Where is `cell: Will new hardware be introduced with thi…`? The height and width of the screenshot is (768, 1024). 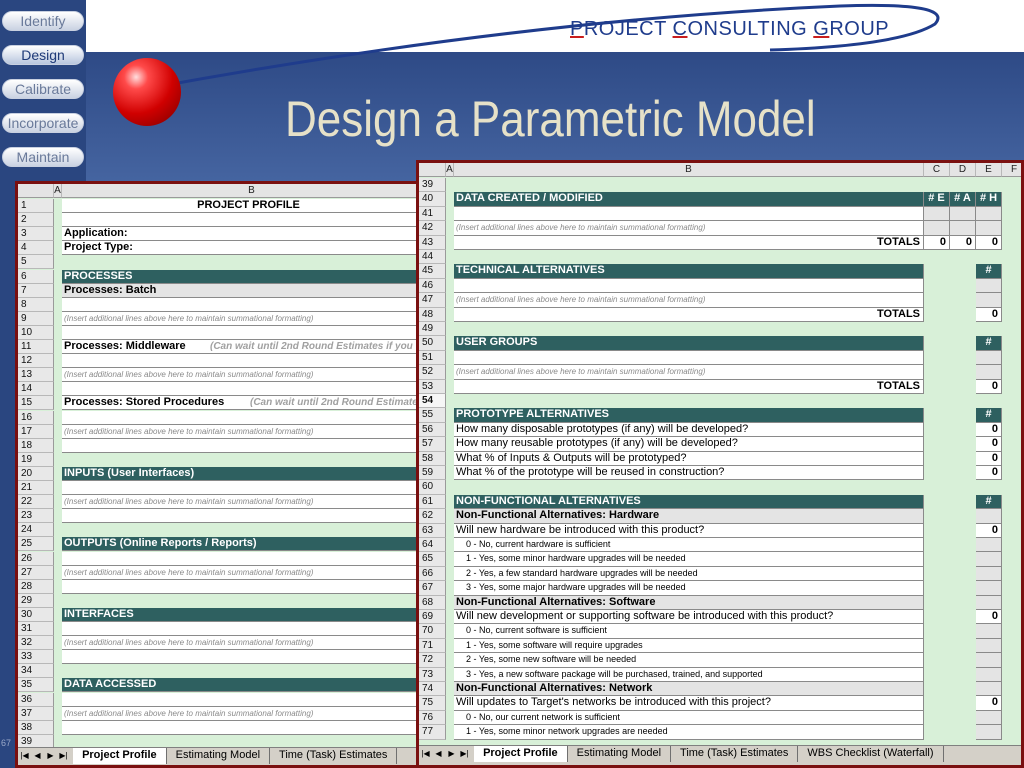
cell: Will new hardware be introduced with thi… is located at coordinates (689, 530).